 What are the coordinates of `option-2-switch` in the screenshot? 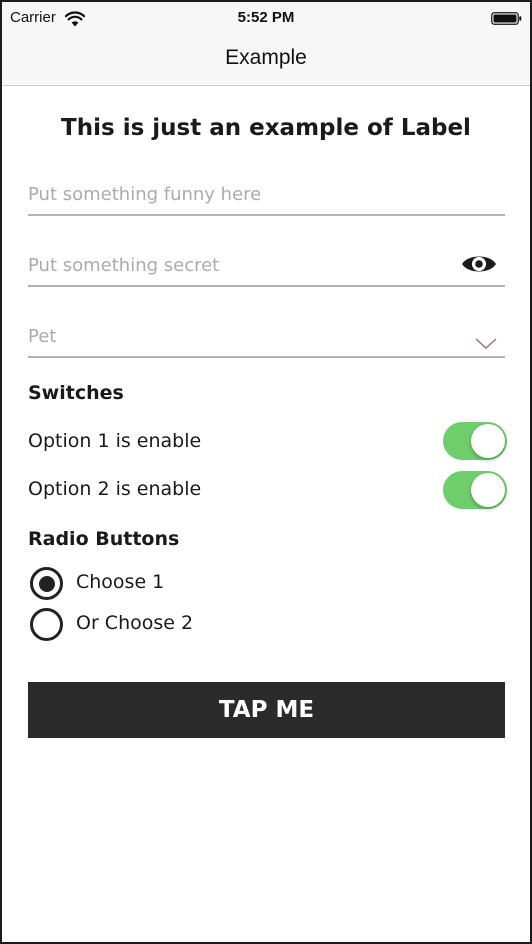 It's located at (475, 490).